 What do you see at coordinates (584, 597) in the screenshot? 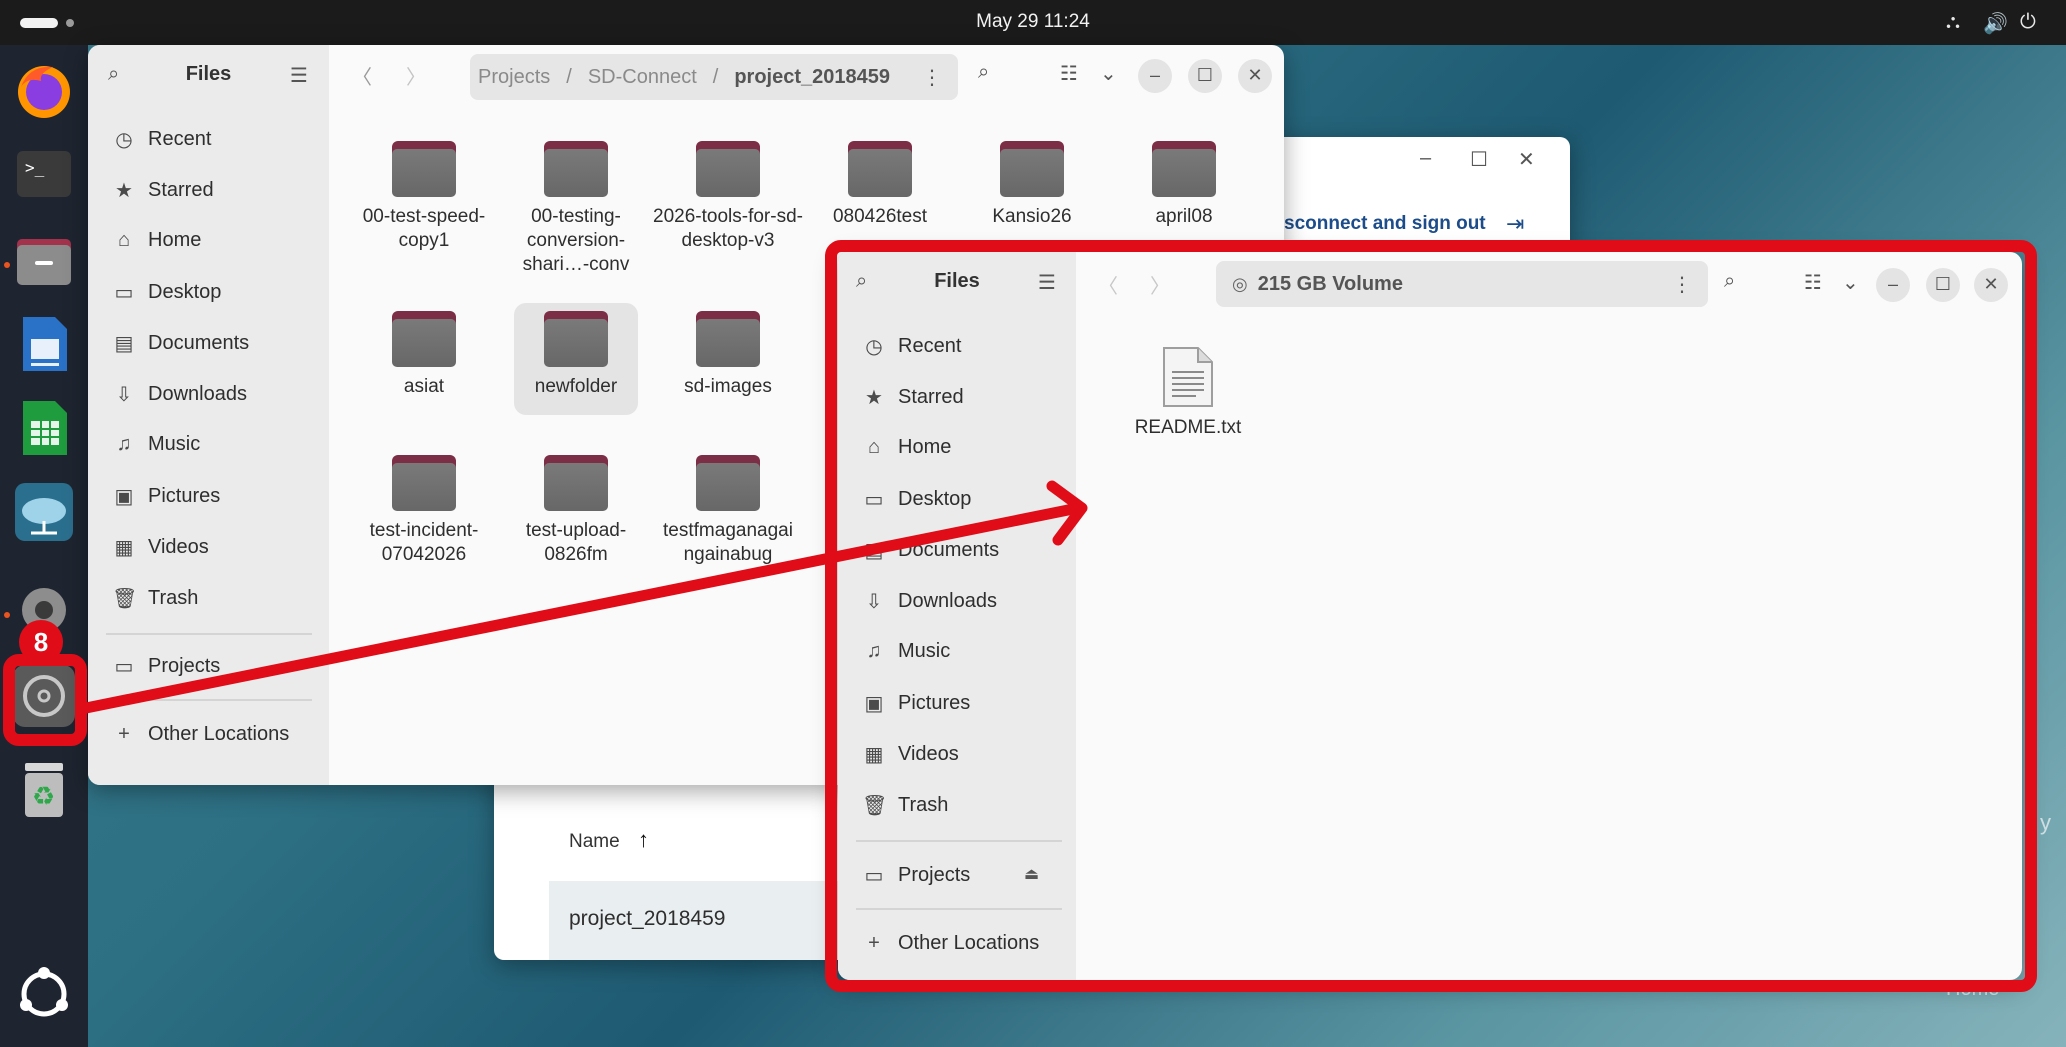
I see `pointer-arrow` at bounding box center [584, 597].